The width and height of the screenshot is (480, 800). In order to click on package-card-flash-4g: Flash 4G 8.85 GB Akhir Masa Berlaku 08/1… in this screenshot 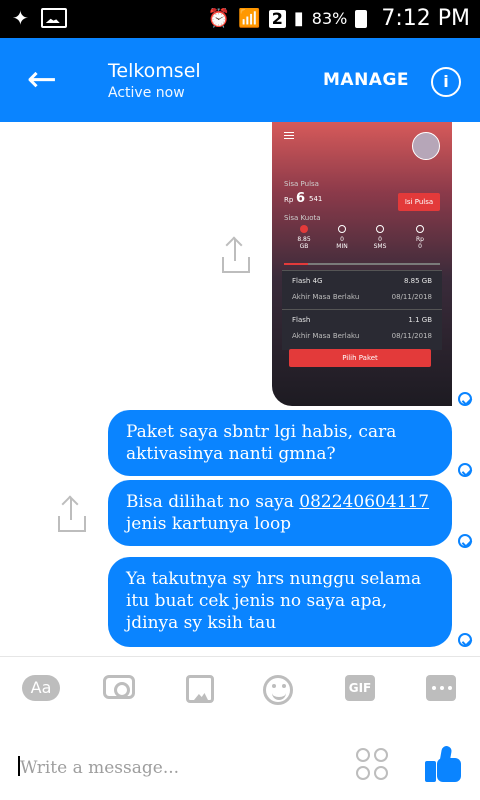, I will do `click(362, 290)`.